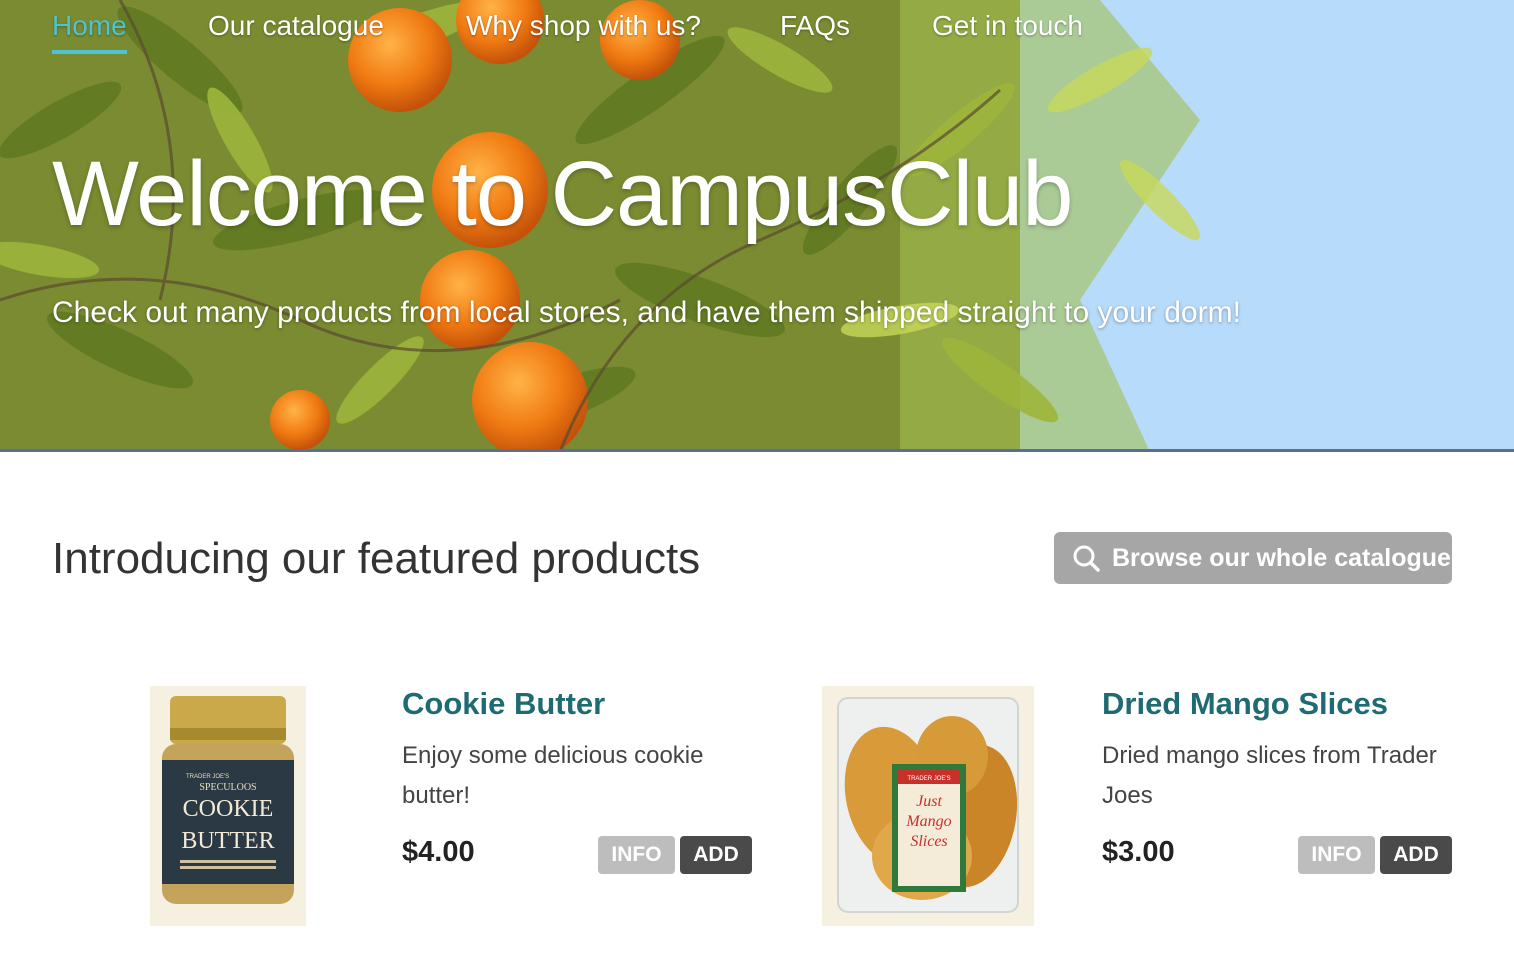 This screenshot has height=954, width=1514. Describe the element at coordinates (227, 787) in the screenshot. I see `cookie-butter-top-text: SPECULOOS` at that location.